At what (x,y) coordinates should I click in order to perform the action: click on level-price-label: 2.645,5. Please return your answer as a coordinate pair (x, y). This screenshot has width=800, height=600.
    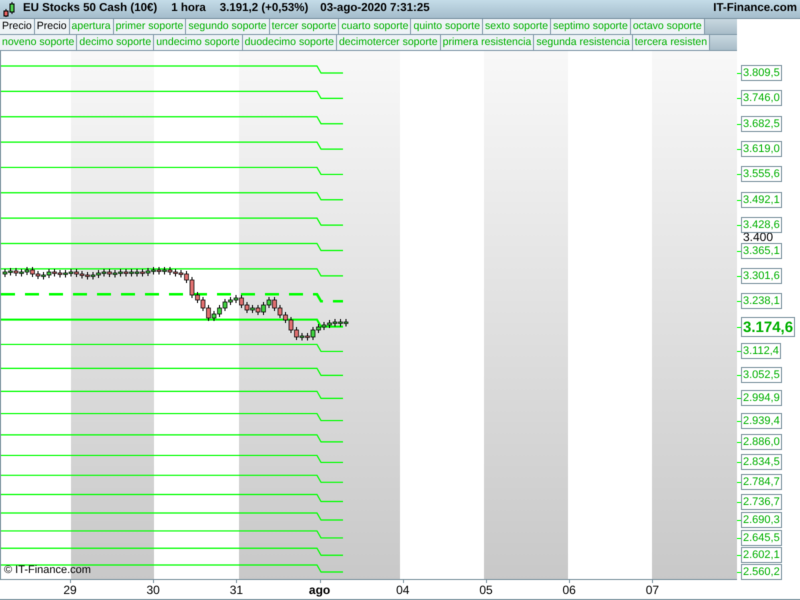
    Looking at the image, I should click on (761, 538).